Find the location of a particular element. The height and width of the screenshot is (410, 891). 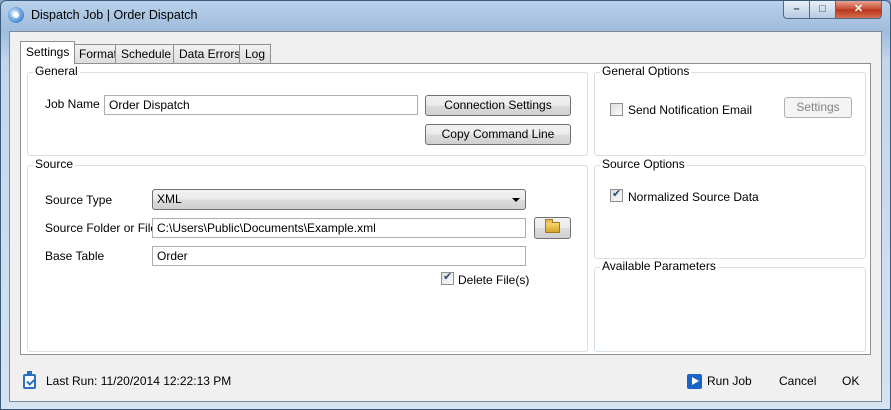

notification-settings-button: Settings is located at coordinates (818, 107).